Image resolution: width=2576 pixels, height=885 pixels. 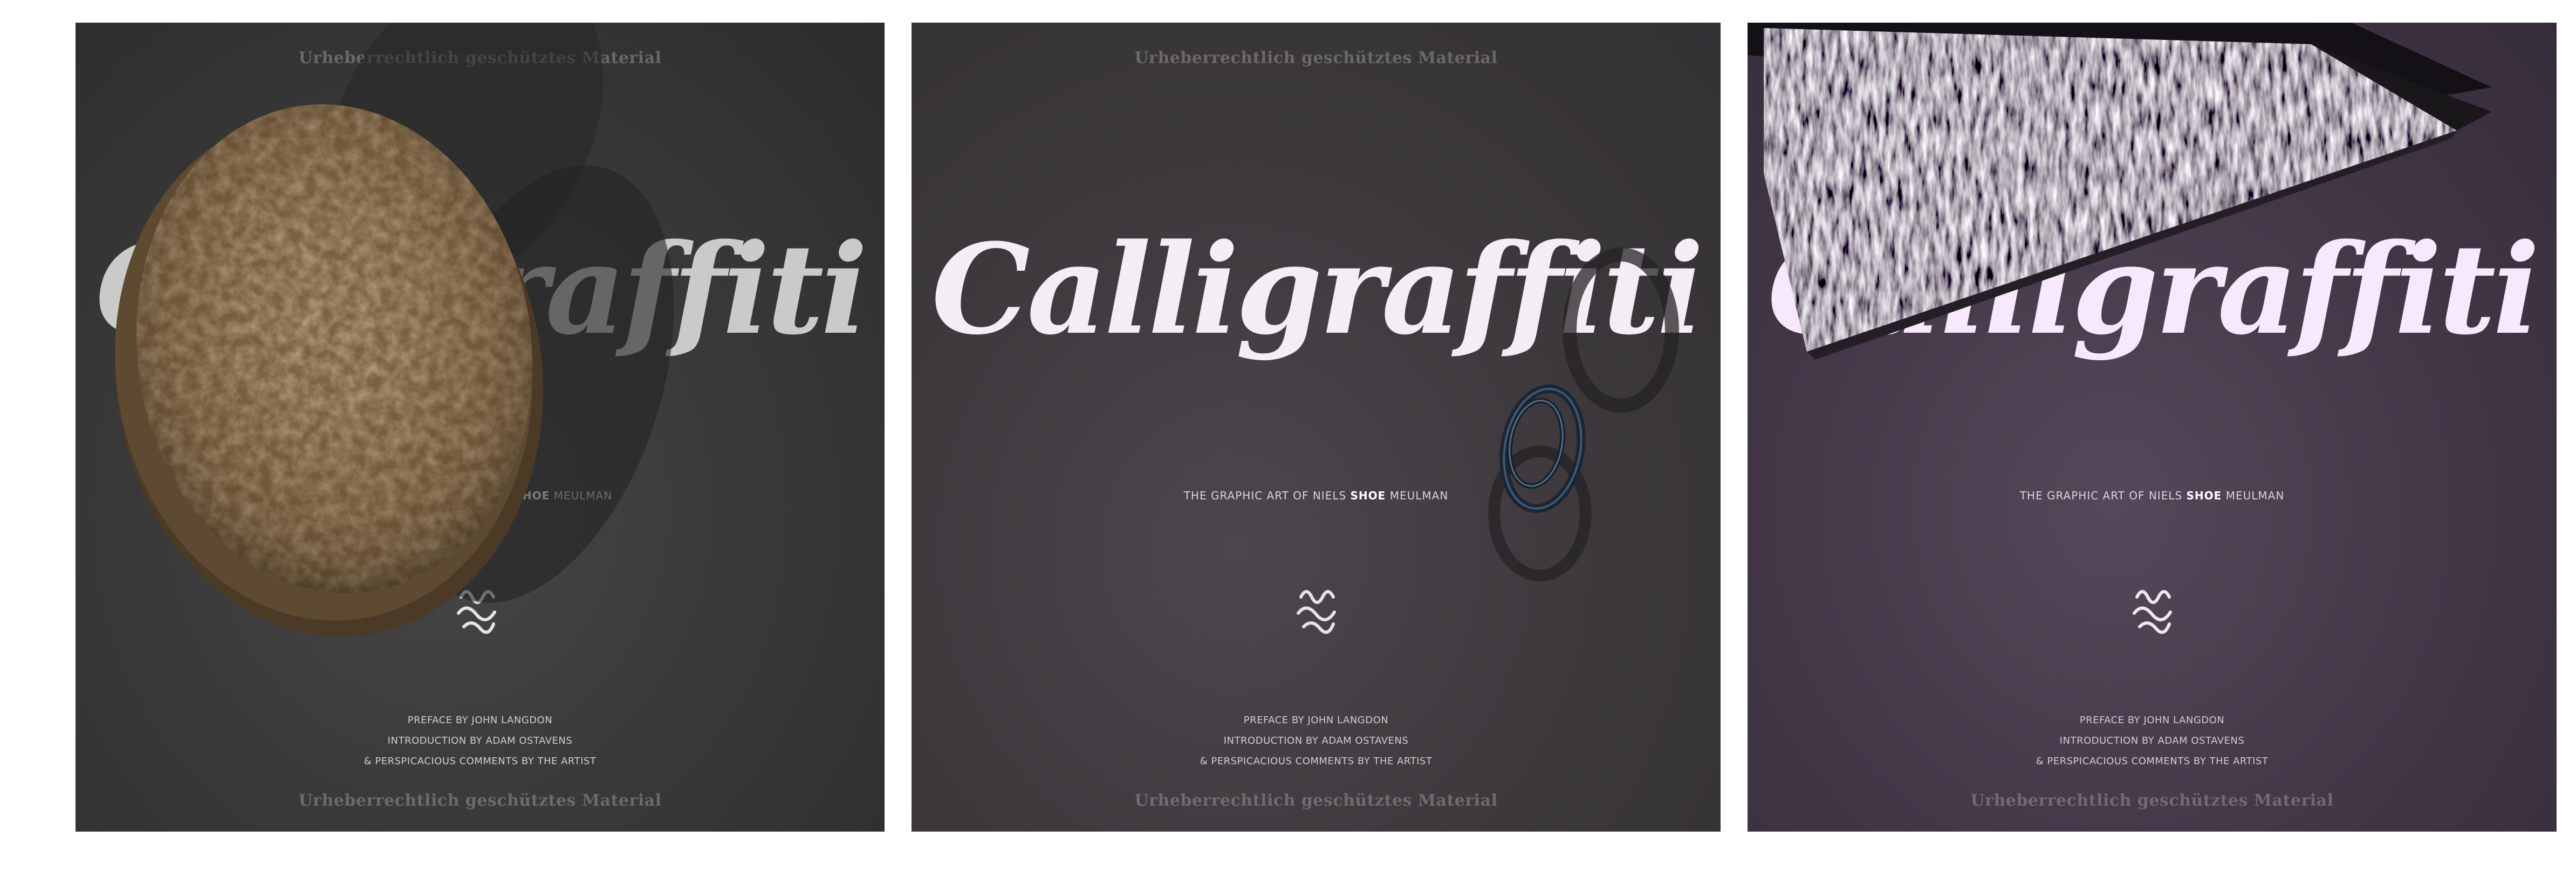 I want to click on disc-edge, so click(x=323, y=368).